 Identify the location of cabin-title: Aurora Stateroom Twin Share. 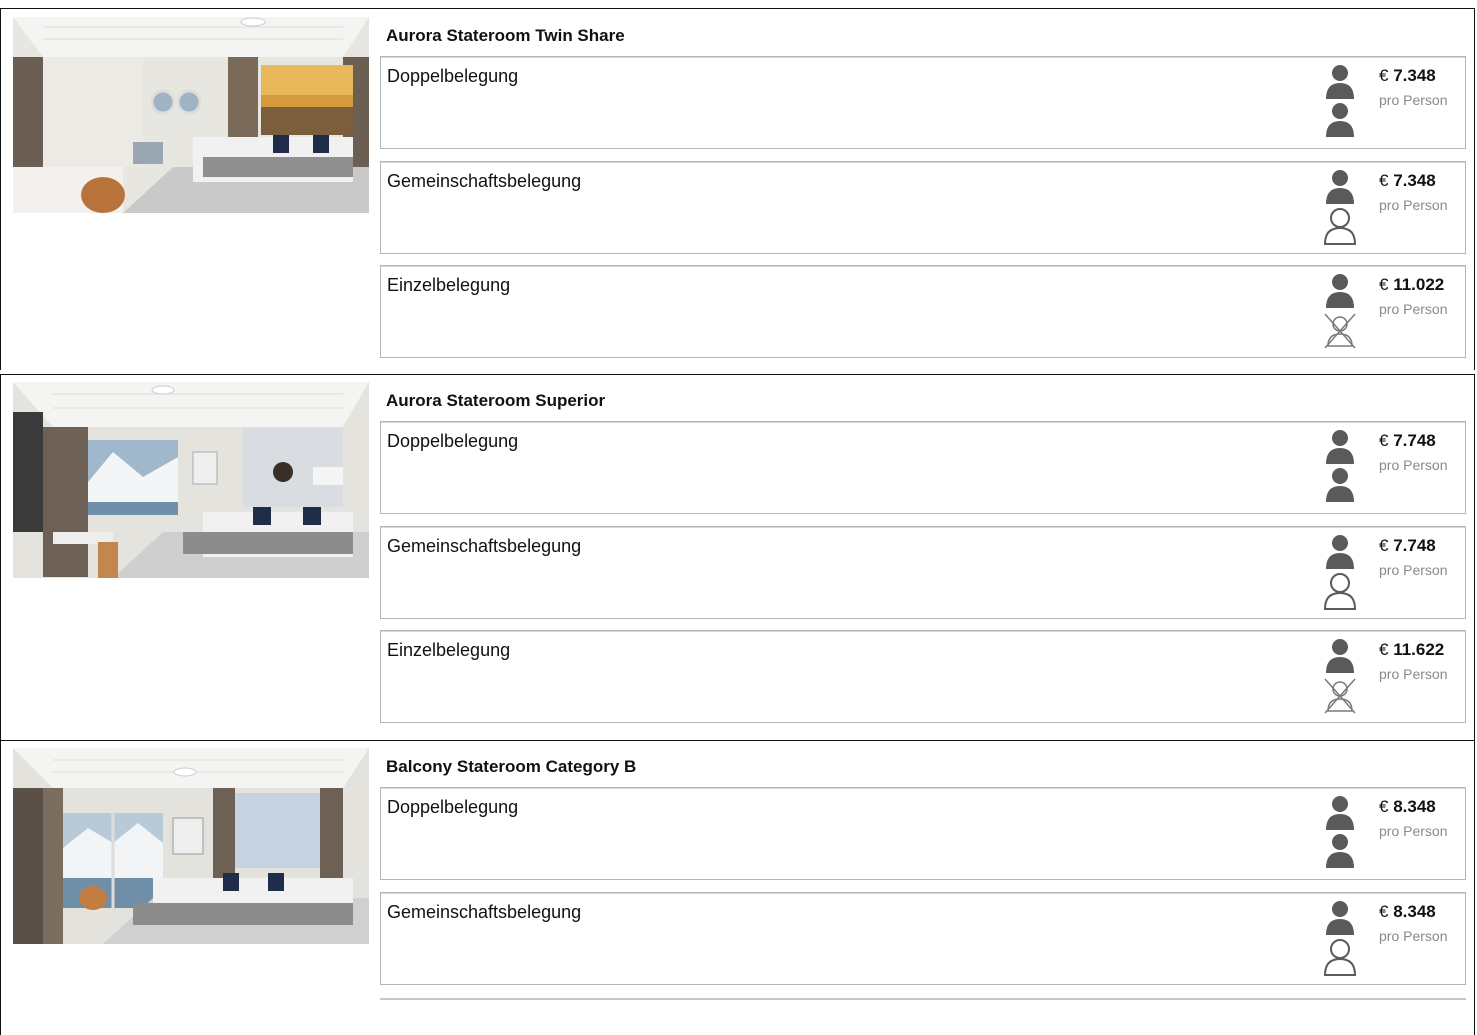
(505, 35).